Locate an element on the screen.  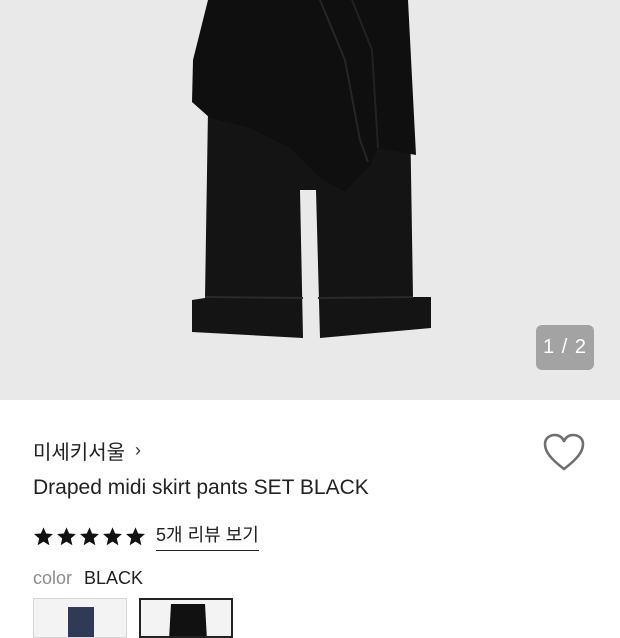
chevron-right-icon: › is located at coordinates (138, 450).